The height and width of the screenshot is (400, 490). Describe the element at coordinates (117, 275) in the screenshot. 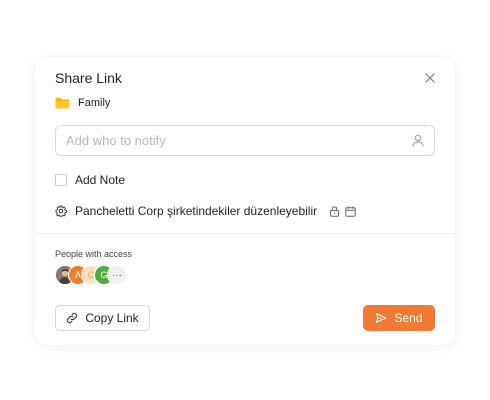

I see `more-avatars-button: ···` at that location.